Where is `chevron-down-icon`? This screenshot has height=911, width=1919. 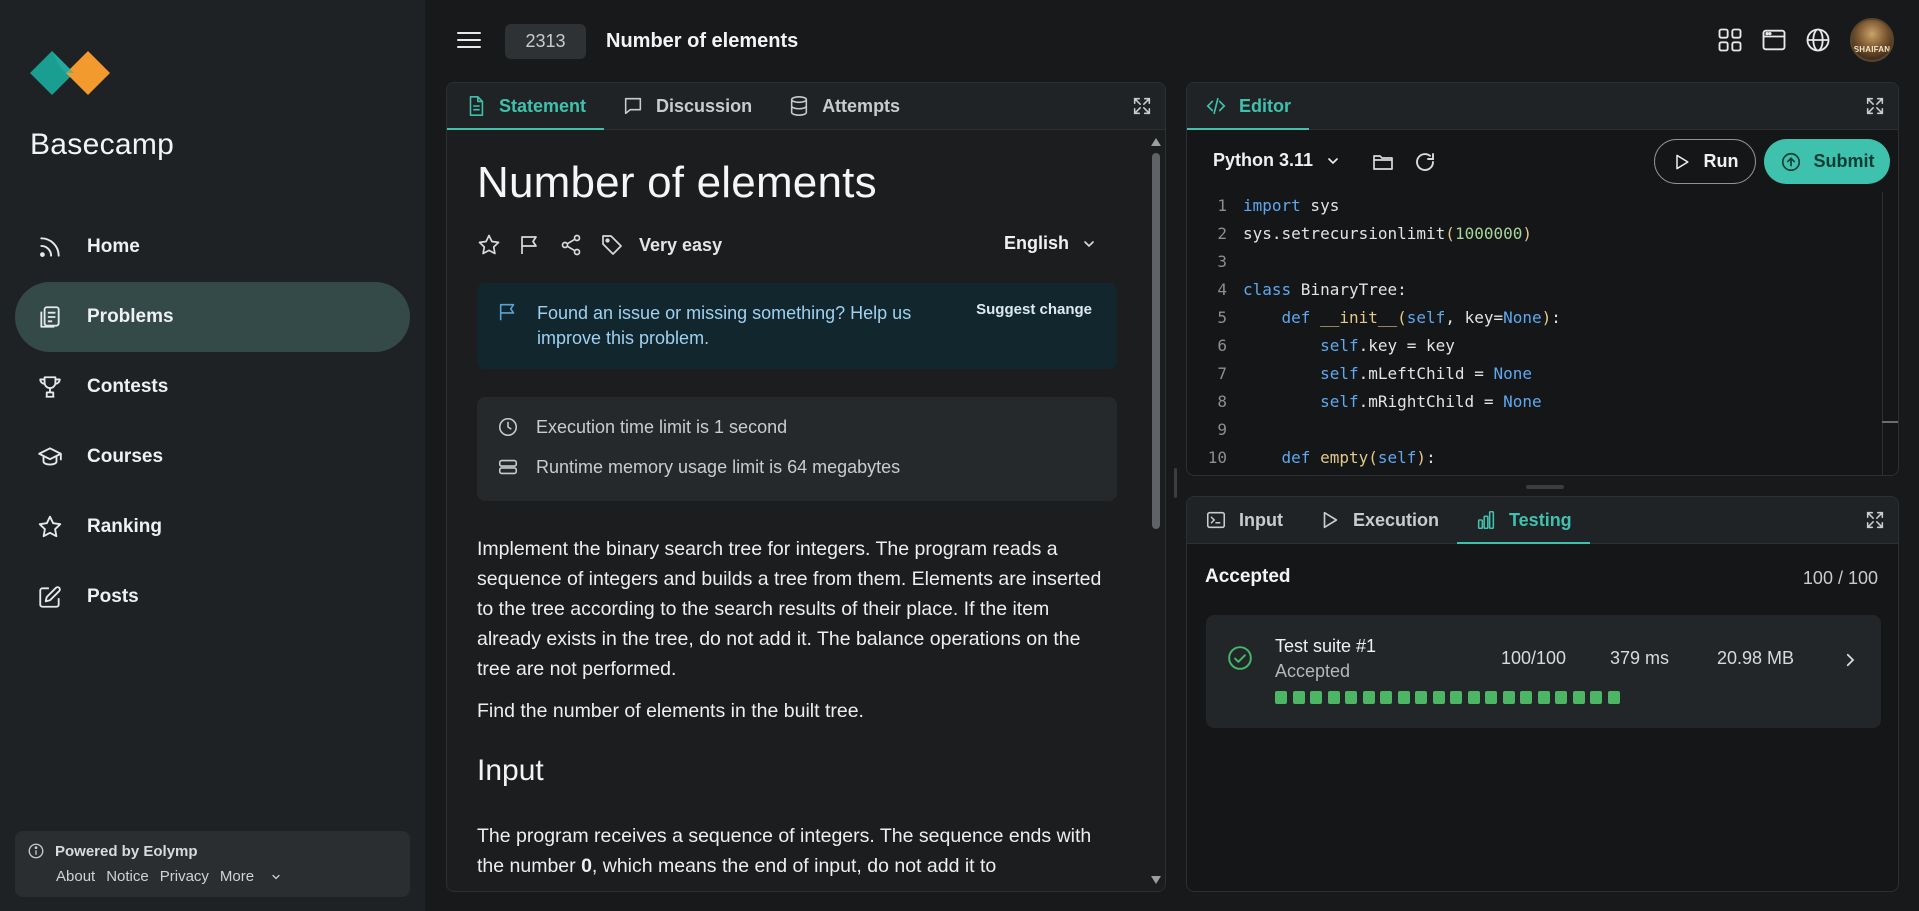
chevron-down-icon is located at coordinates (276, 877).